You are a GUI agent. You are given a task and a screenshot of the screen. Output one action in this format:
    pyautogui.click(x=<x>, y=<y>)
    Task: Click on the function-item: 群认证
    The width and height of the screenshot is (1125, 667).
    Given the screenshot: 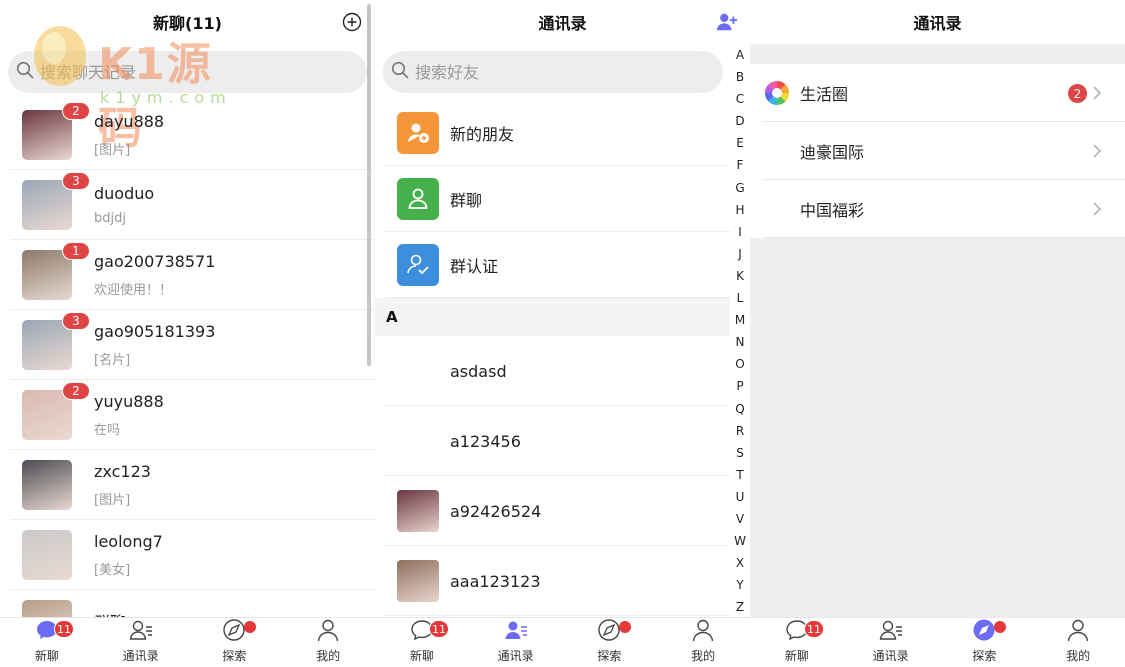 What is the action you would take?
    pyautogui.click(x=552, y=265)
    